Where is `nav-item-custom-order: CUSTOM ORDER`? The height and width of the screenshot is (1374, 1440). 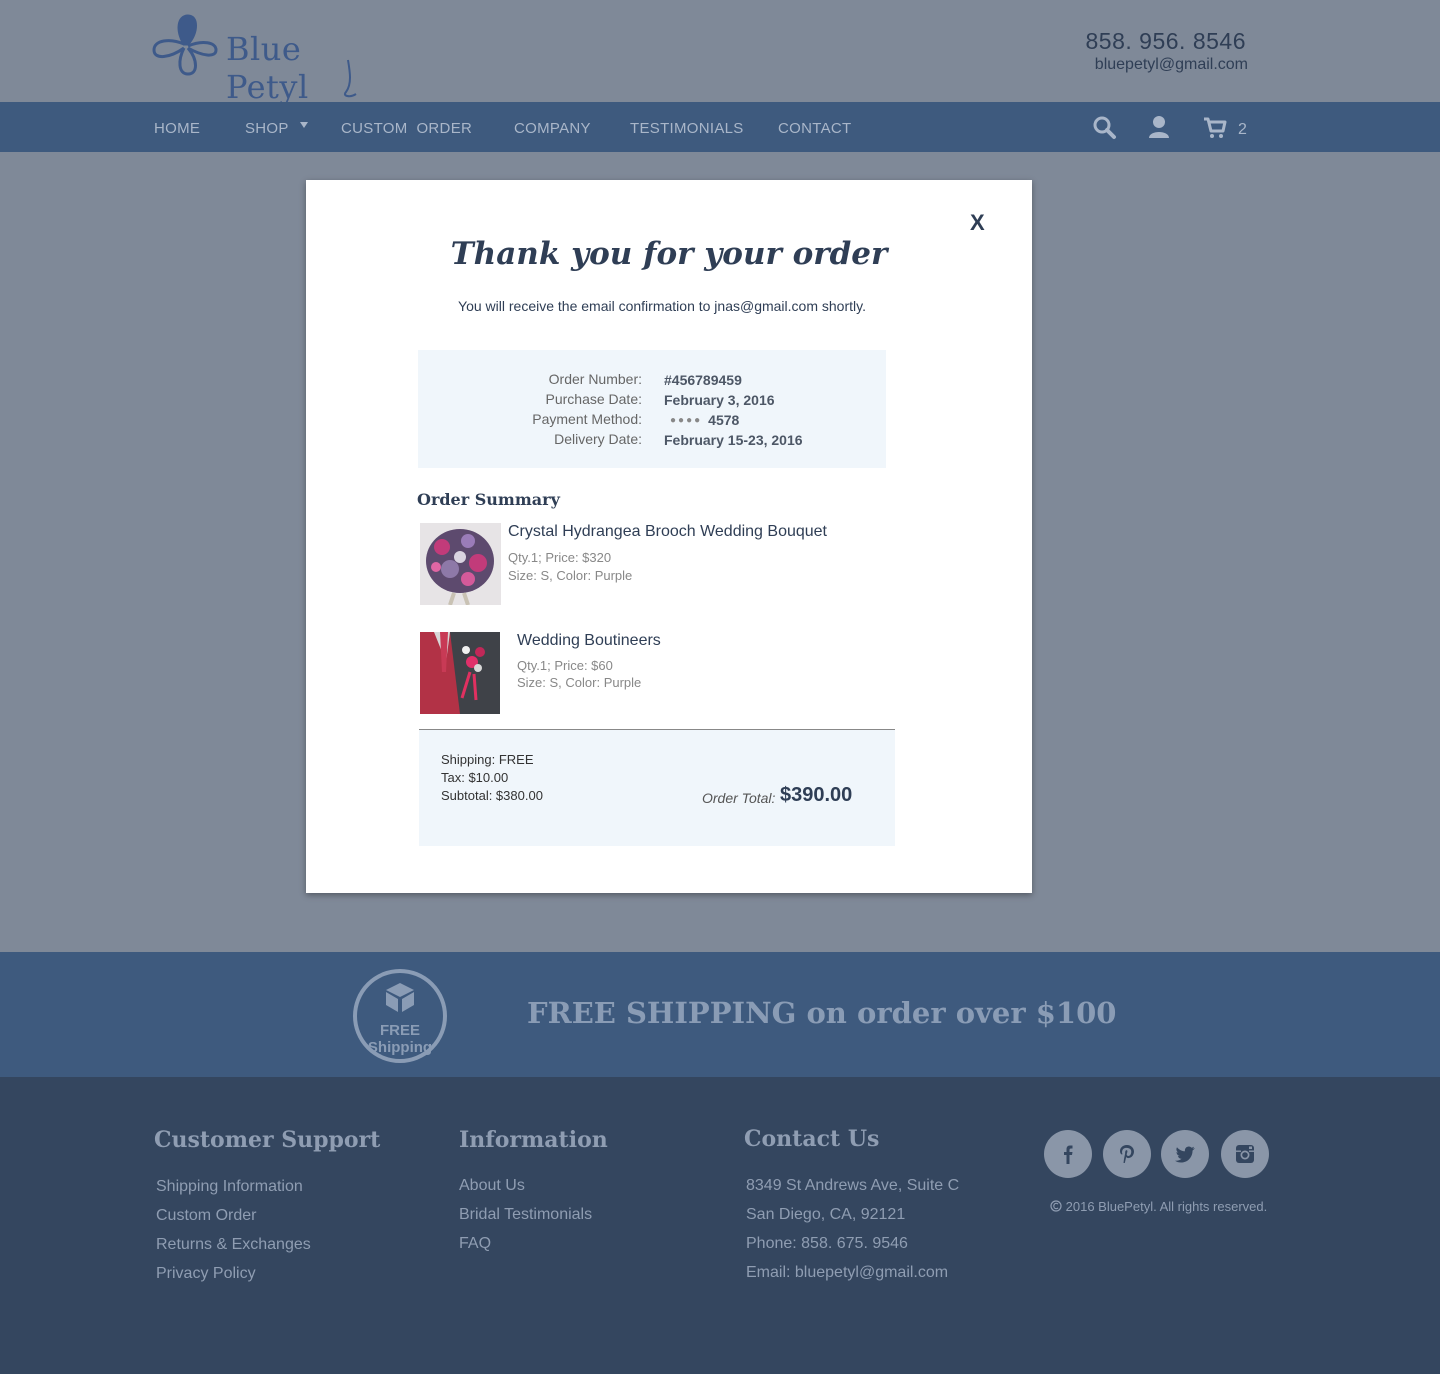
nav-item-custom-order: CUSTOM ORDER is located at coordinates (406, 128).